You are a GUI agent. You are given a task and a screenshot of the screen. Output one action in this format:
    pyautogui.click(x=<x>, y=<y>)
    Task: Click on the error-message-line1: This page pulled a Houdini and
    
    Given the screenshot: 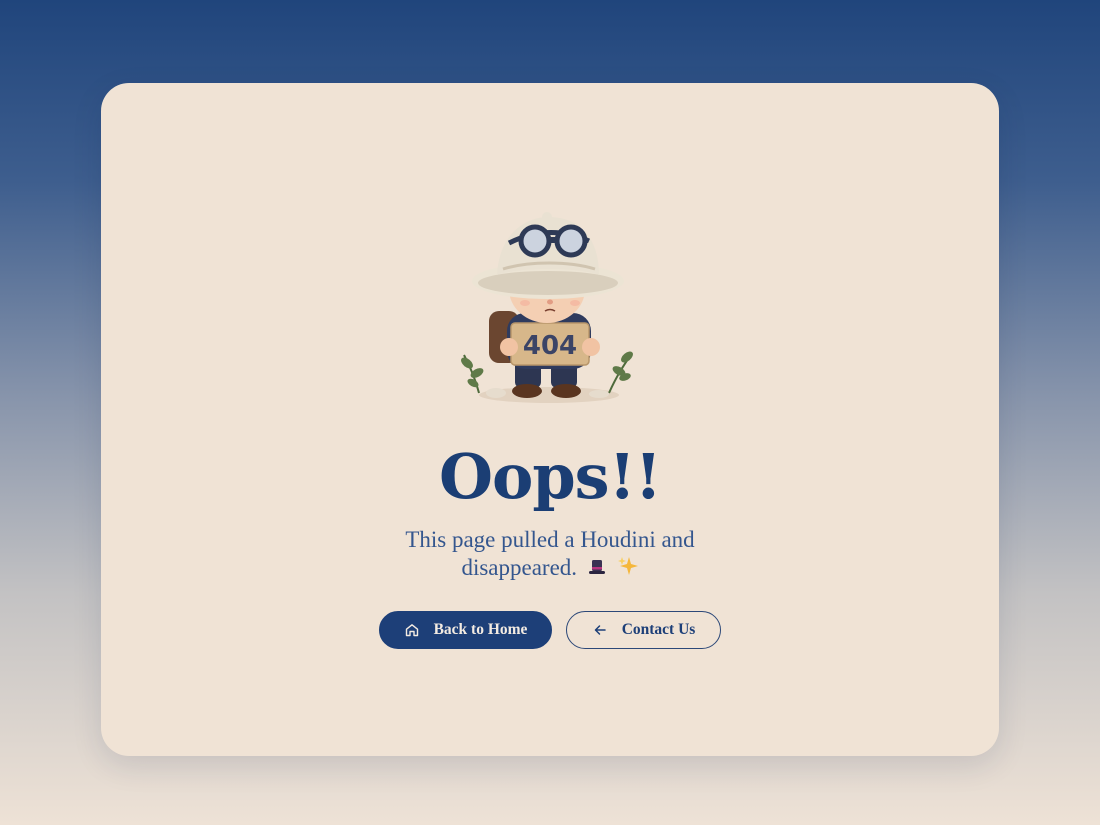 What is the action you would take?
    pyautogui.click(x=550, y=539)
    